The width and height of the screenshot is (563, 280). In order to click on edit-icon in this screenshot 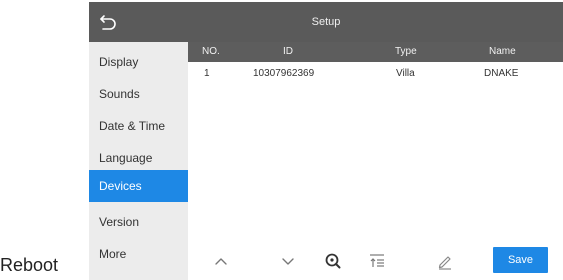, I will do `click(445, 261)`.